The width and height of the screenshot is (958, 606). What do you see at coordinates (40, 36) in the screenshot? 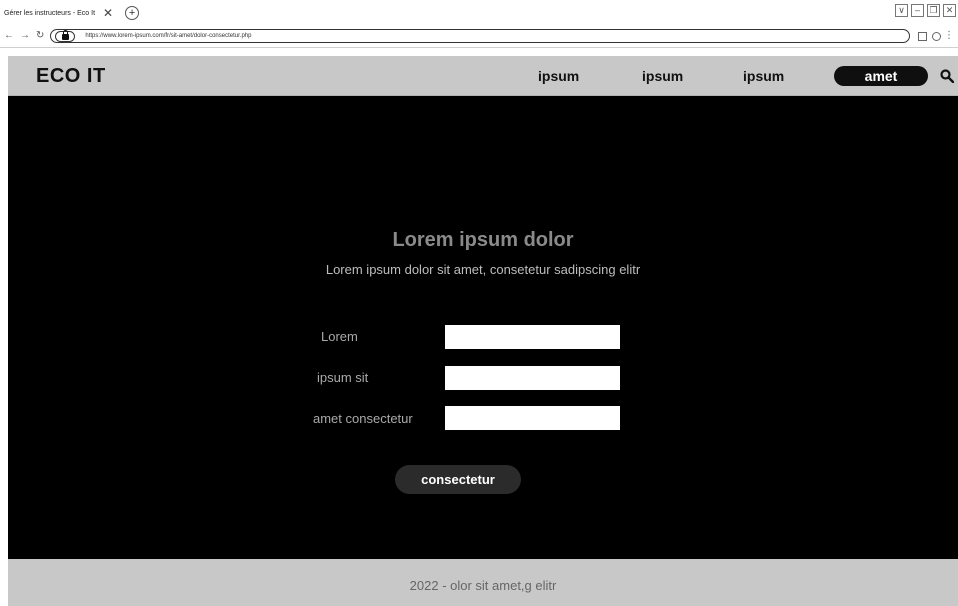
I see `reload-icon: ↻` at bounding box center [40, 36].